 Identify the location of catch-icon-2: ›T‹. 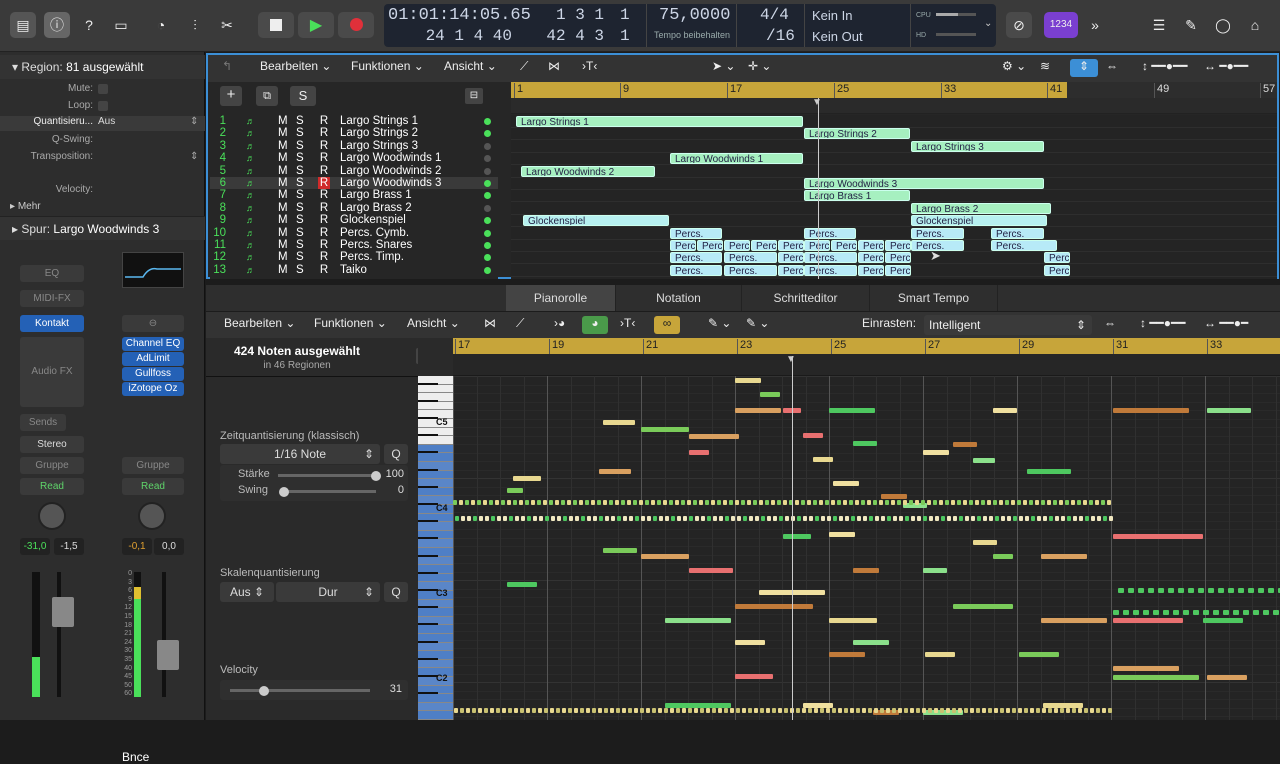
(627, 325).